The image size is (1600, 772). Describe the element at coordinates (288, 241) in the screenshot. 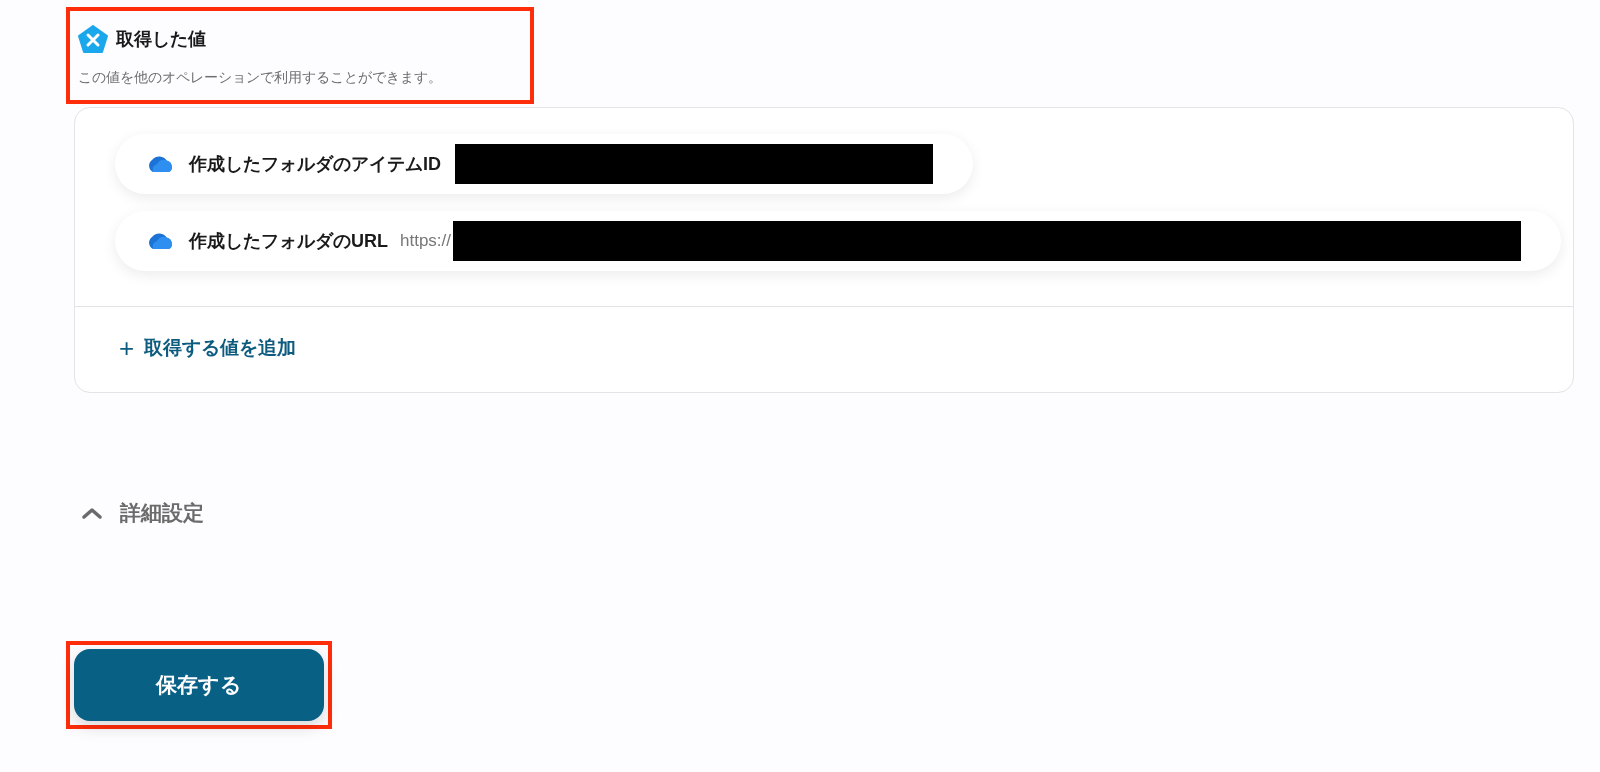

I see `value-label: 作成したフォルダのURL` at that location.